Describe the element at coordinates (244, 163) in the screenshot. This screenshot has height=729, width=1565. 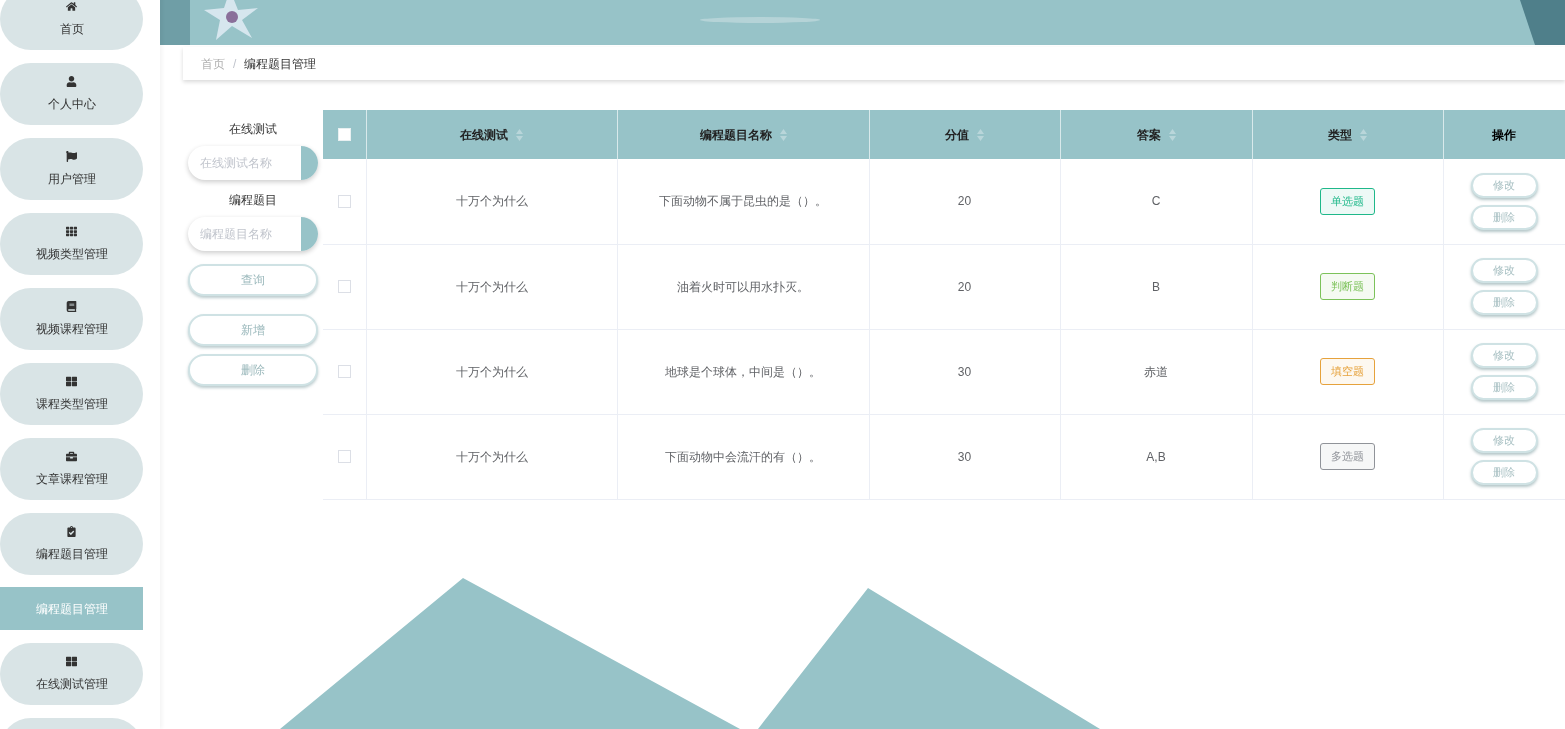
I see `search-field: 在线测试名称` at that location.